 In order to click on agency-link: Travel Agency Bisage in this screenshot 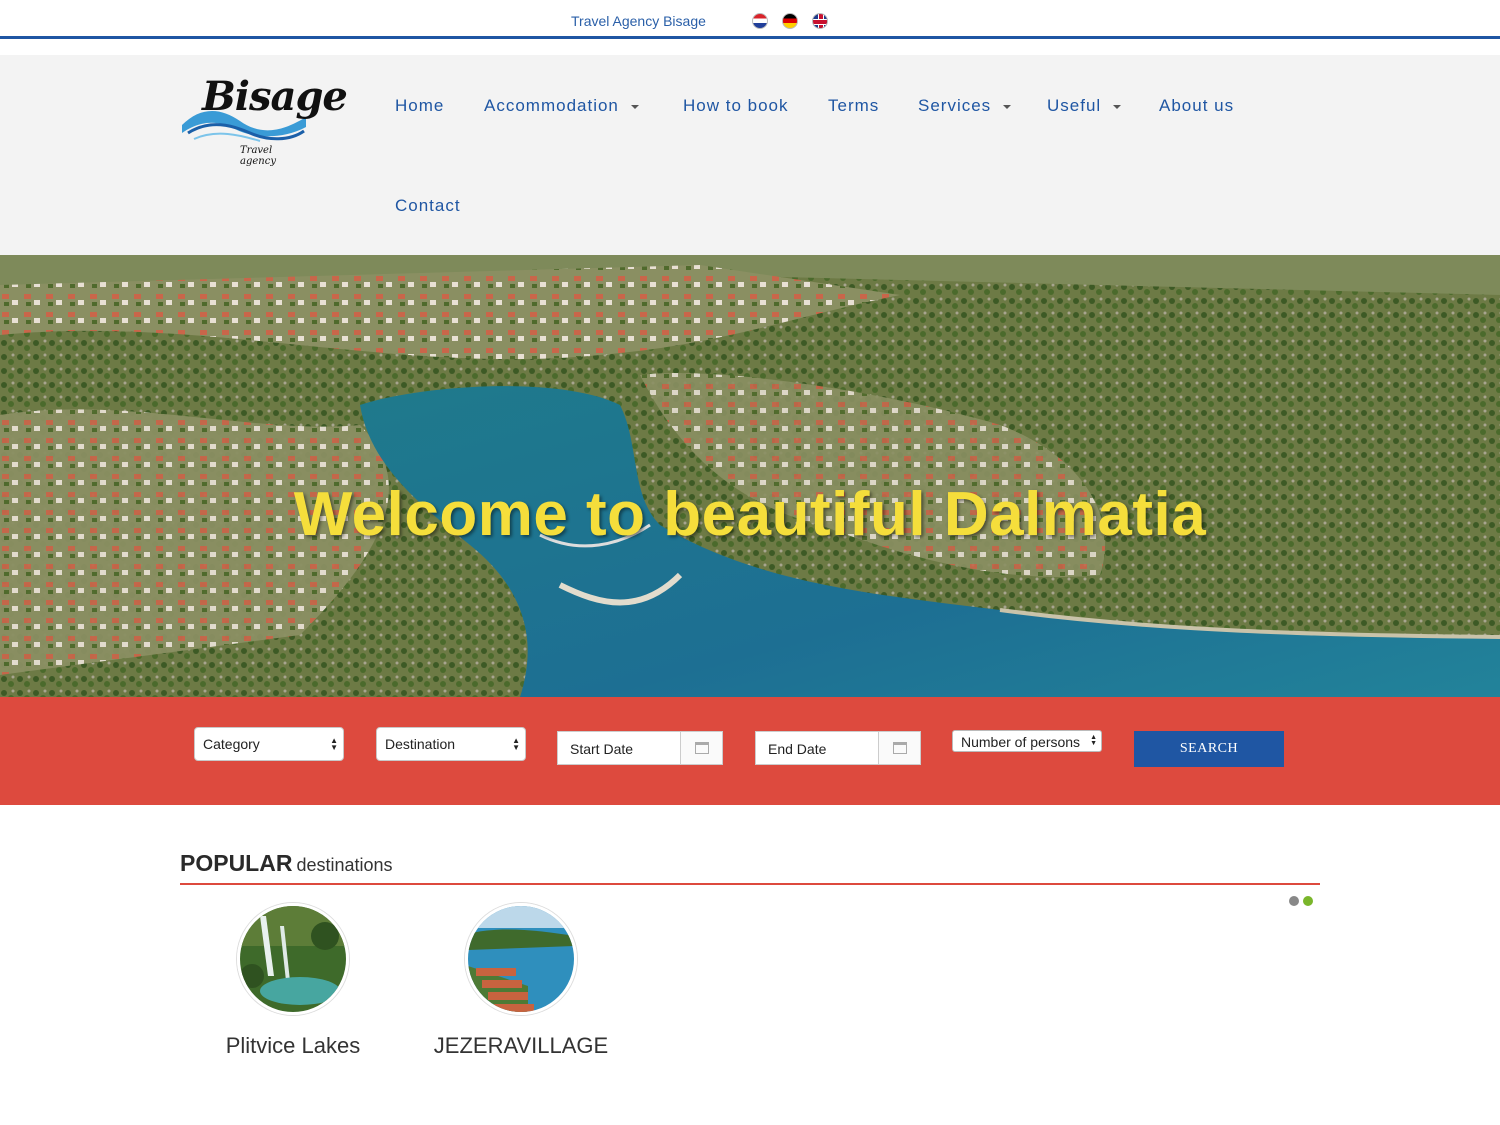, I will do `click(638, 21)`.